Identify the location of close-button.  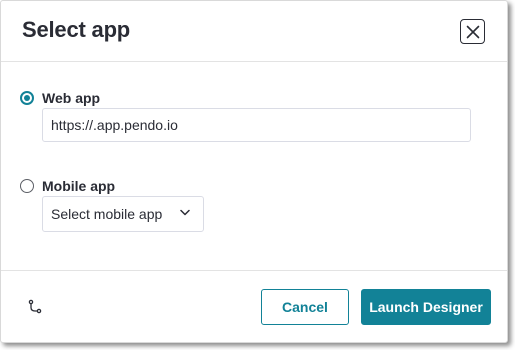
(472, 31).